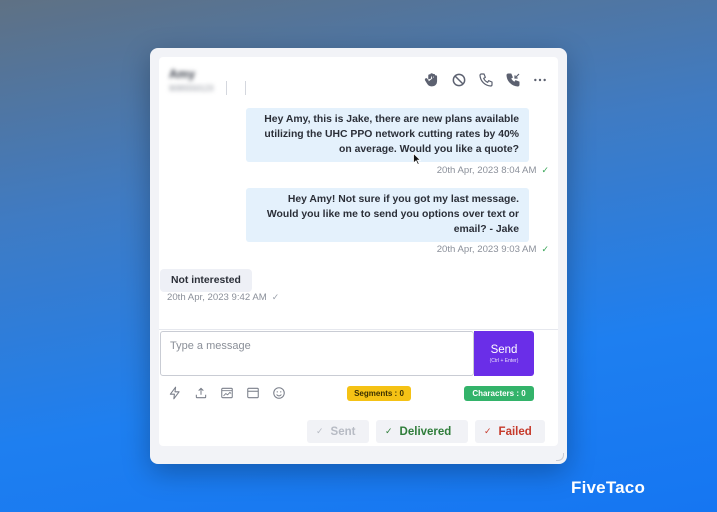  Describe the element at coordinates (417, 159) in the screenshot. I see `mouse-cursor-icon` at that location.